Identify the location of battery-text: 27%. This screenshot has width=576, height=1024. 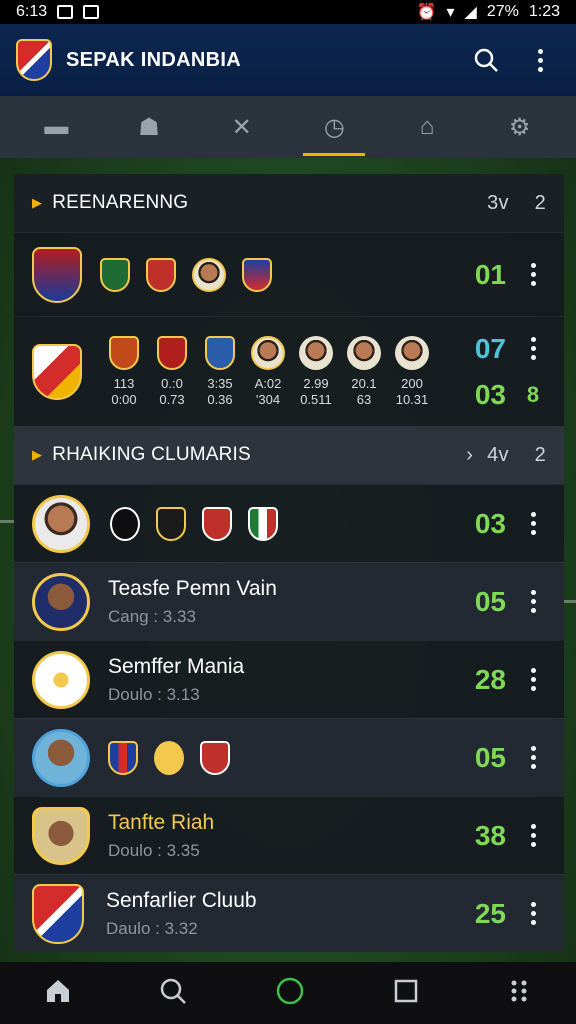
(502, 11).